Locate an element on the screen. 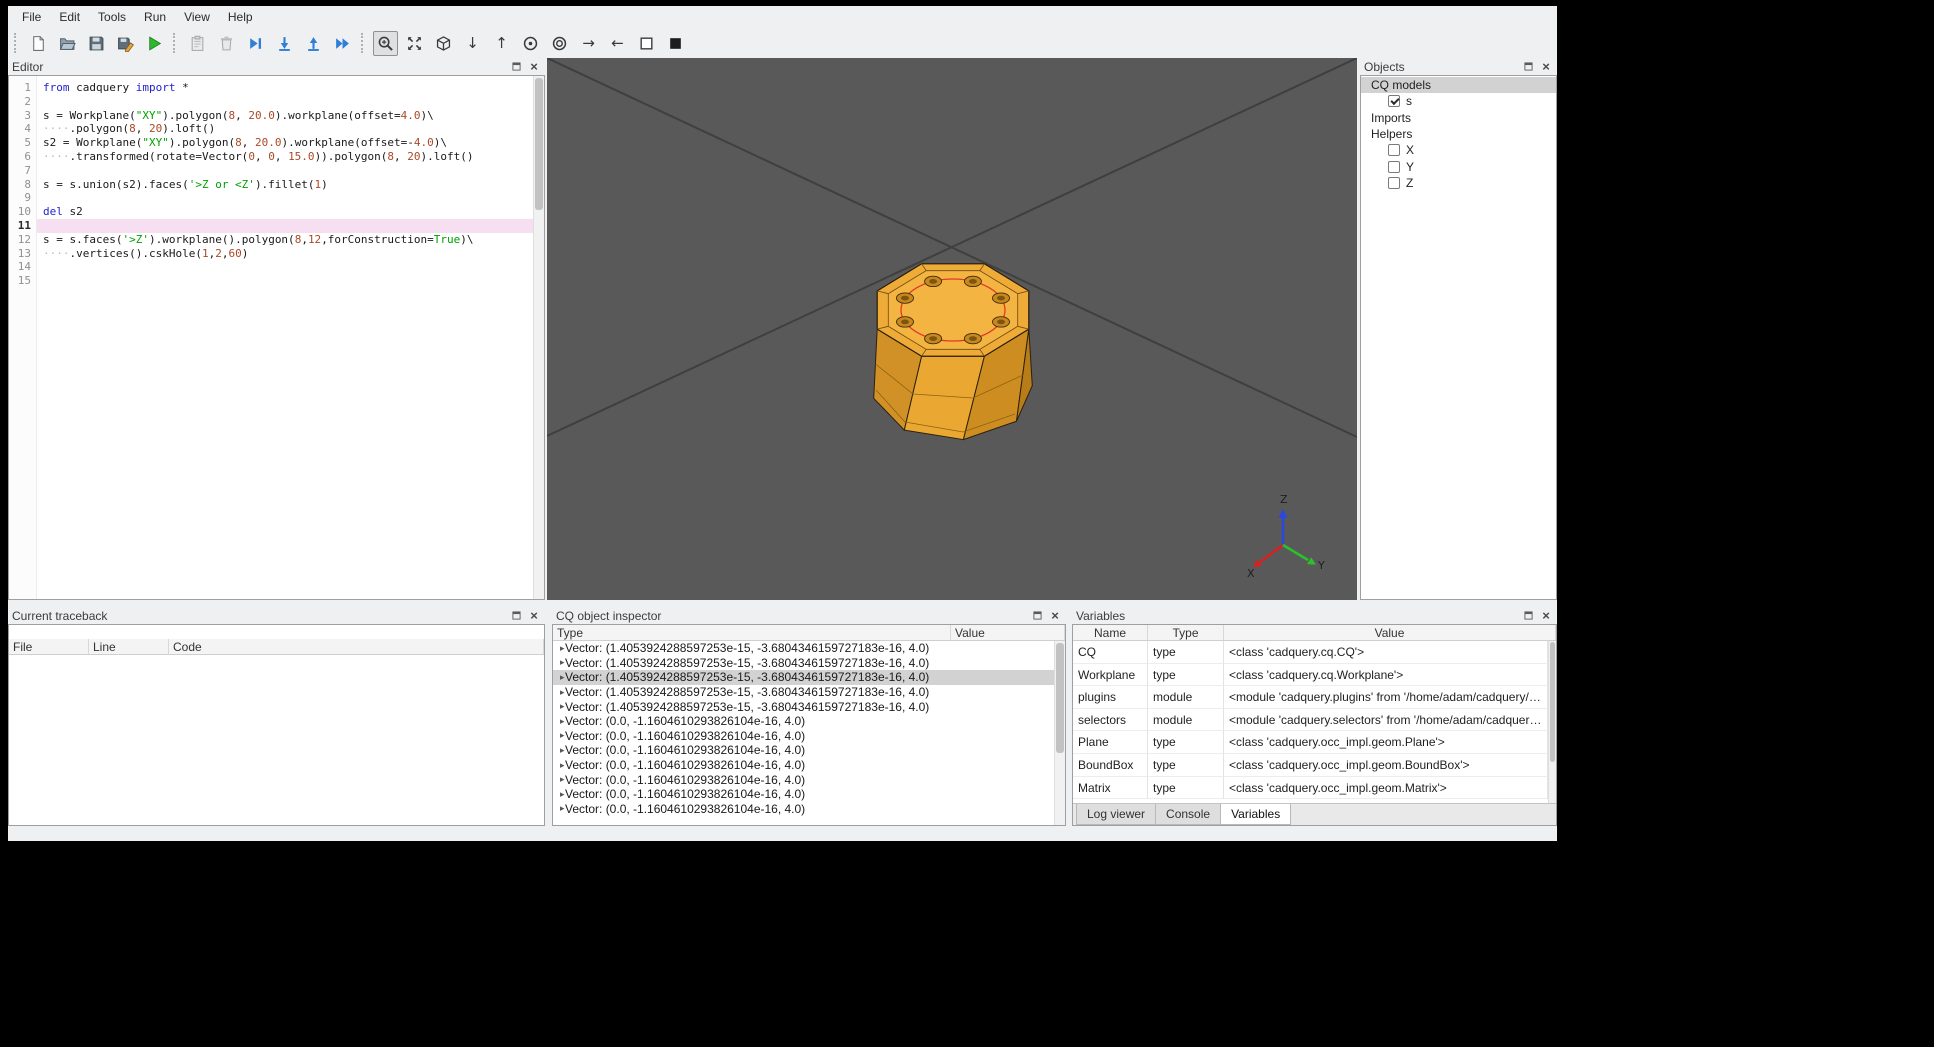 Image resolution: width=1934 pixels, height=1047 pixels. code-line: ····.polygon(8, 20).loft() is located at coordinates (285, 129).